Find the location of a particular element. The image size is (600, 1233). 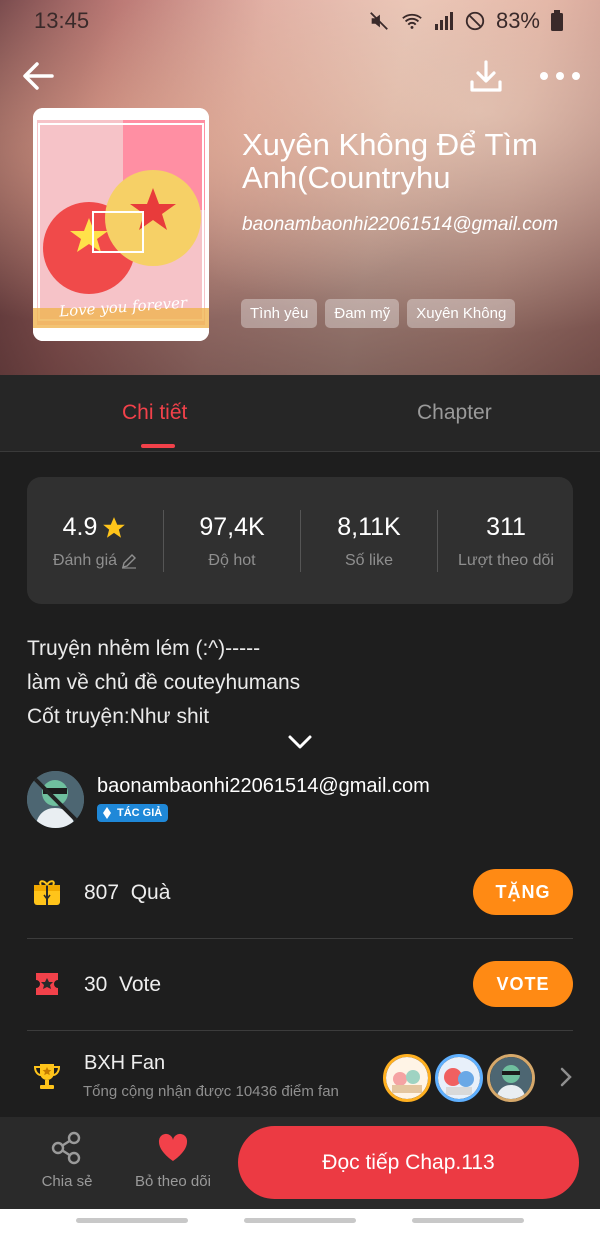

unfollow-button: Bỏ theo dõi is located at coordinates (173, 1160).